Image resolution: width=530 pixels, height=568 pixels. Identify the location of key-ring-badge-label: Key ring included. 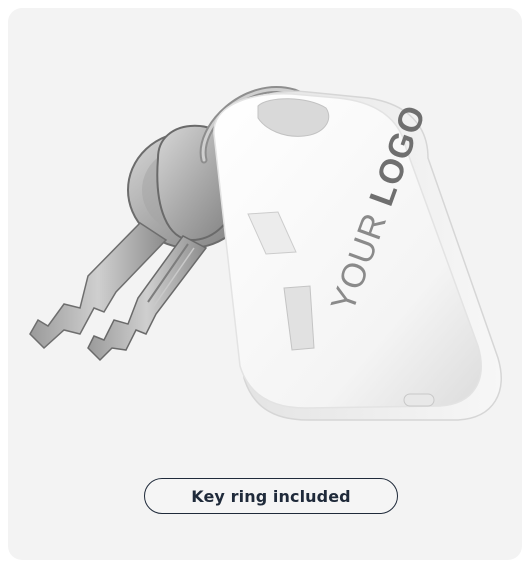
(271, 496).